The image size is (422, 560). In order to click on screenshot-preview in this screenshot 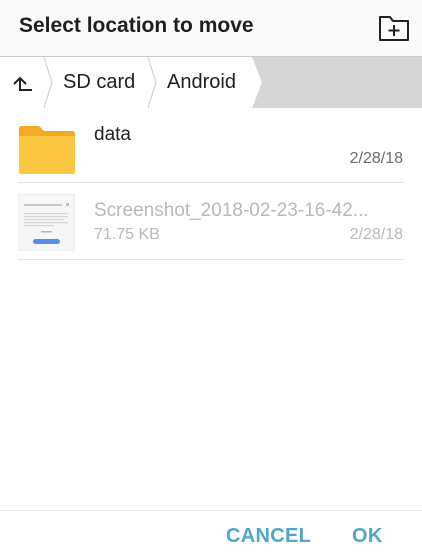, I will do `click(46, 223)`.